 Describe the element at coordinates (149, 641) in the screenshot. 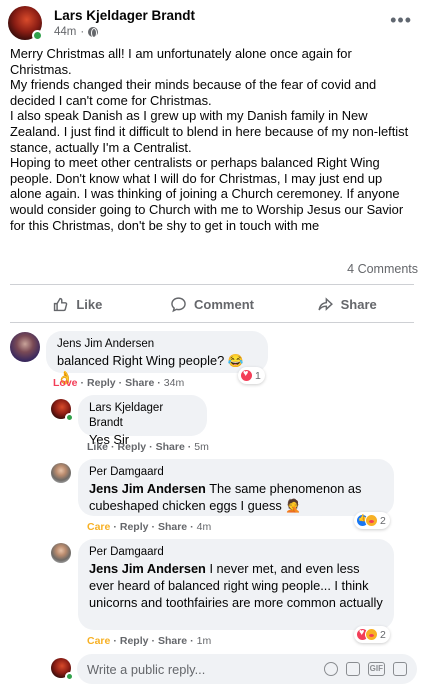

I see `comment-actions: Care · Reply · Share · 1m` at that location.